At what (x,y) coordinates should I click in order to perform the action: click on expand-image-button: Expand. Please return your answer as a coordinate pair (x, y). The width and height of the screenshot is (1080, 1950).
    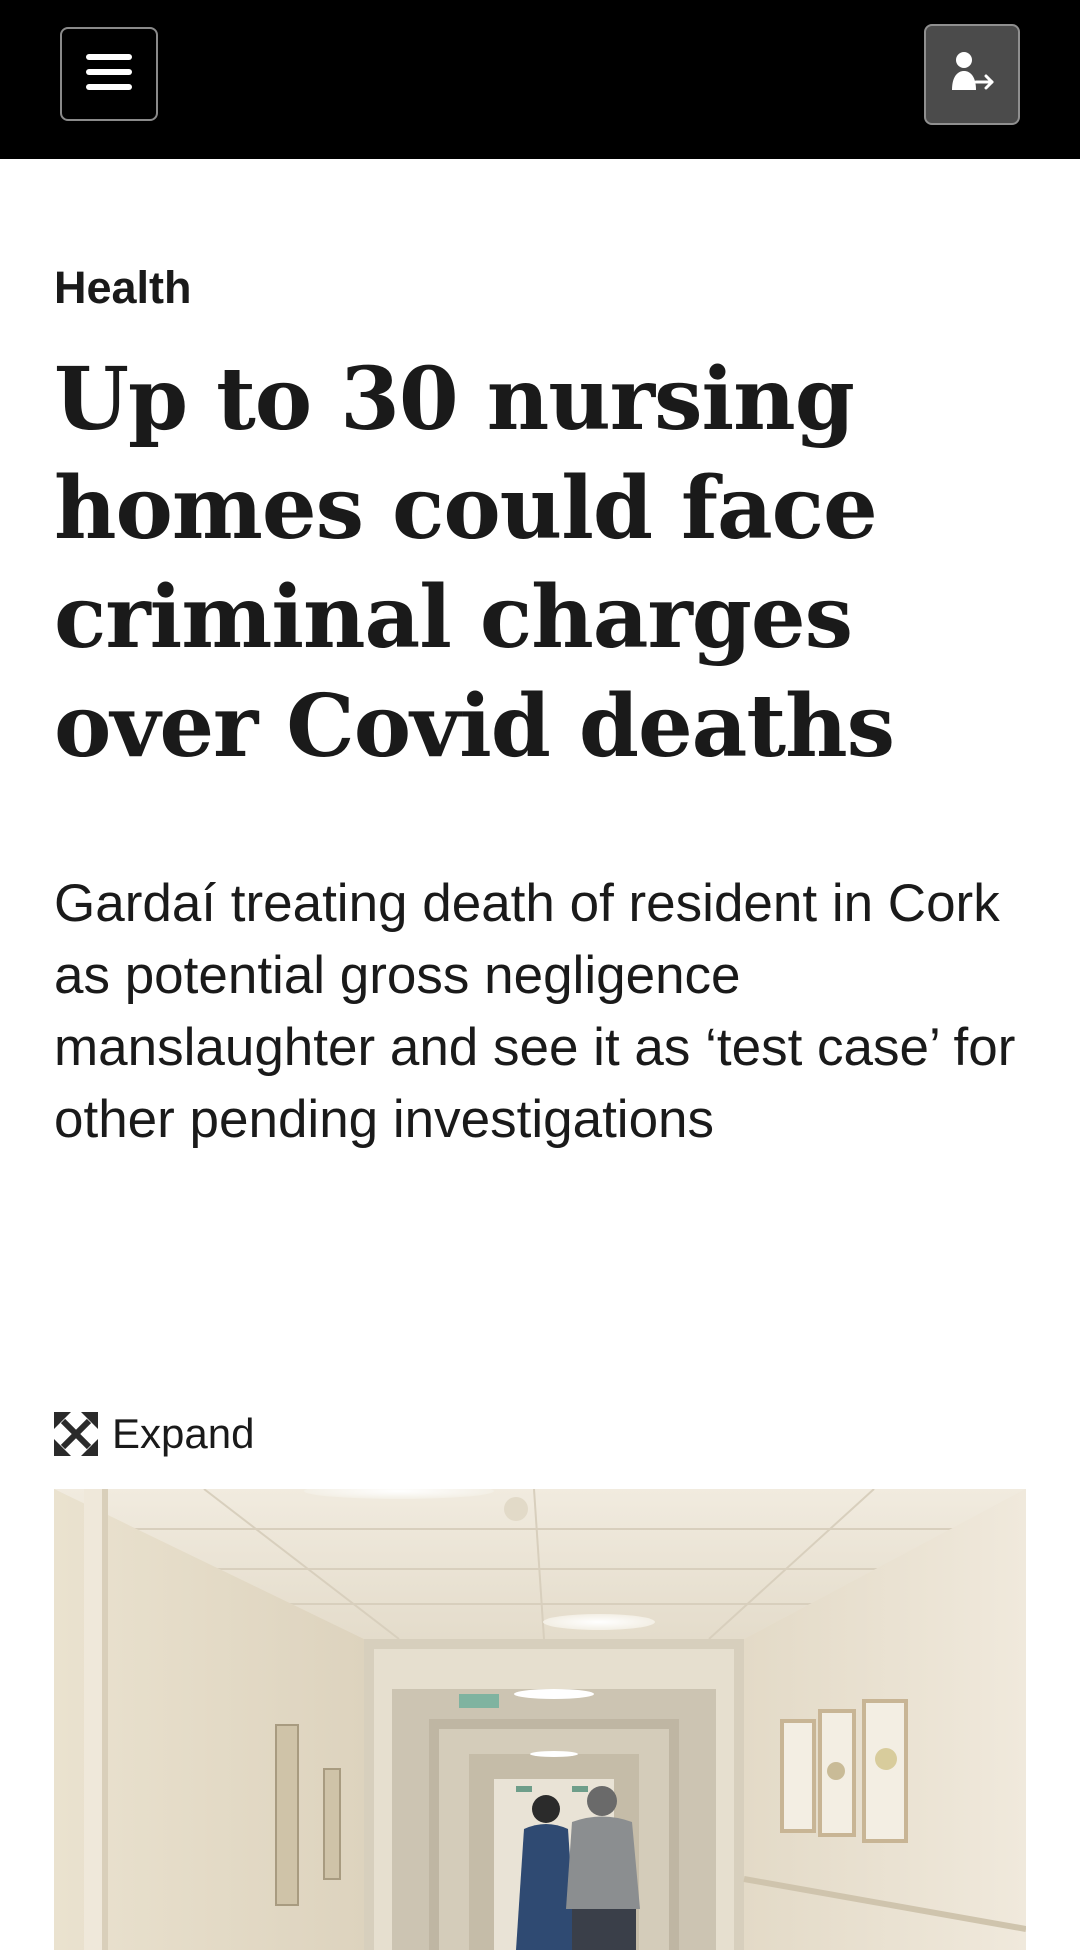
    Looking at the image, I should click on (154, 1434).